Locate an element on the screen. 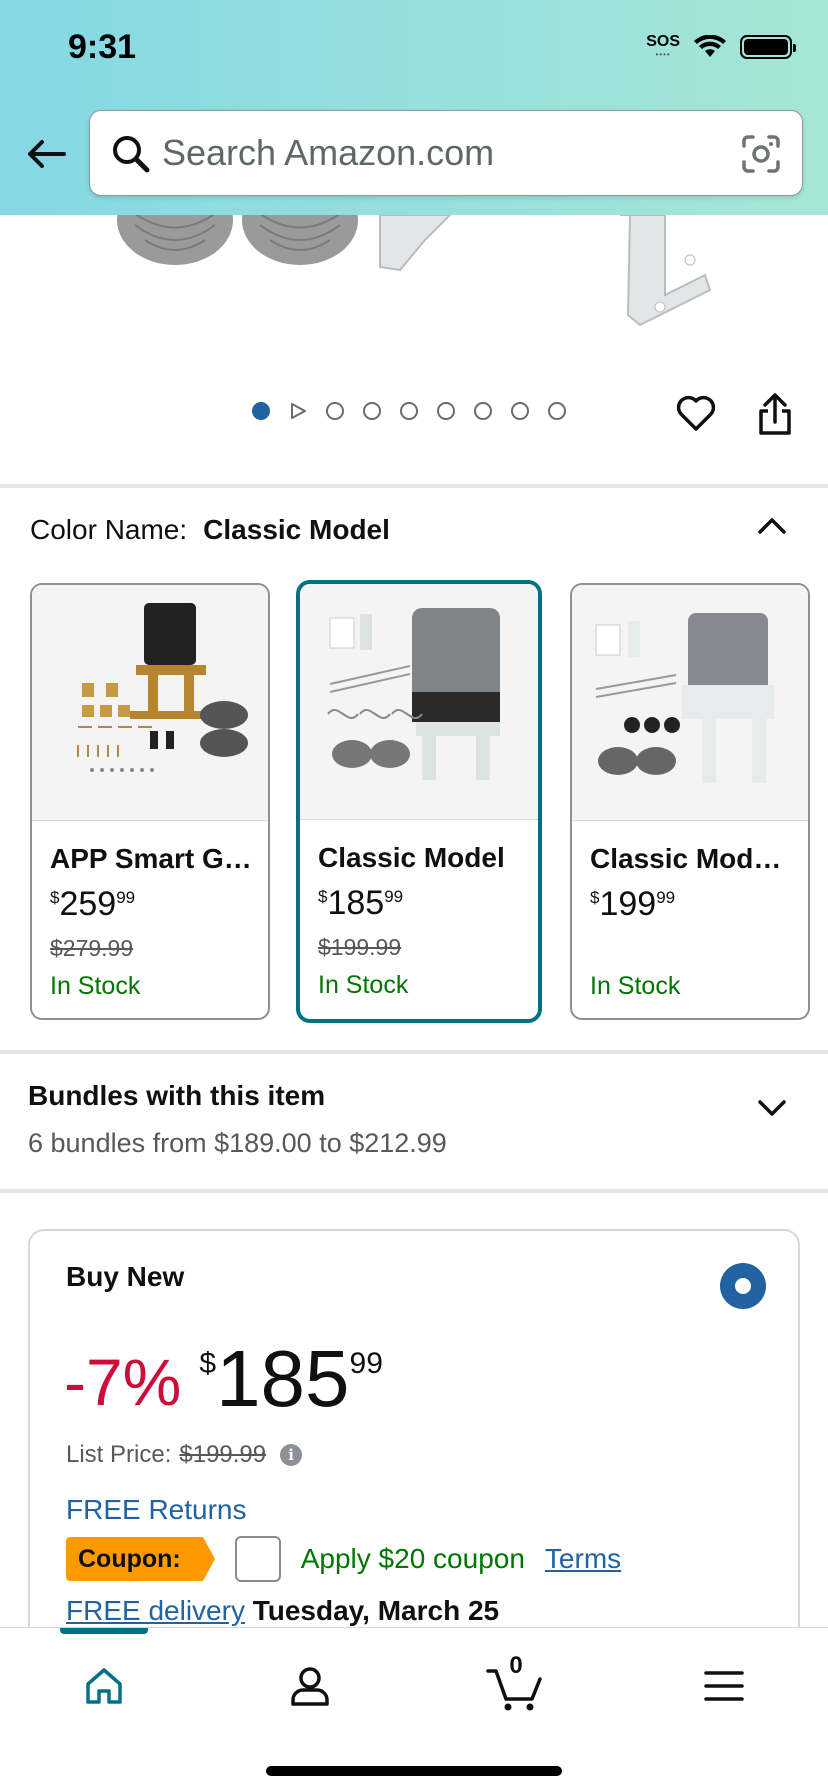  variant-price: $18599 is located at coordinates (361, 903).